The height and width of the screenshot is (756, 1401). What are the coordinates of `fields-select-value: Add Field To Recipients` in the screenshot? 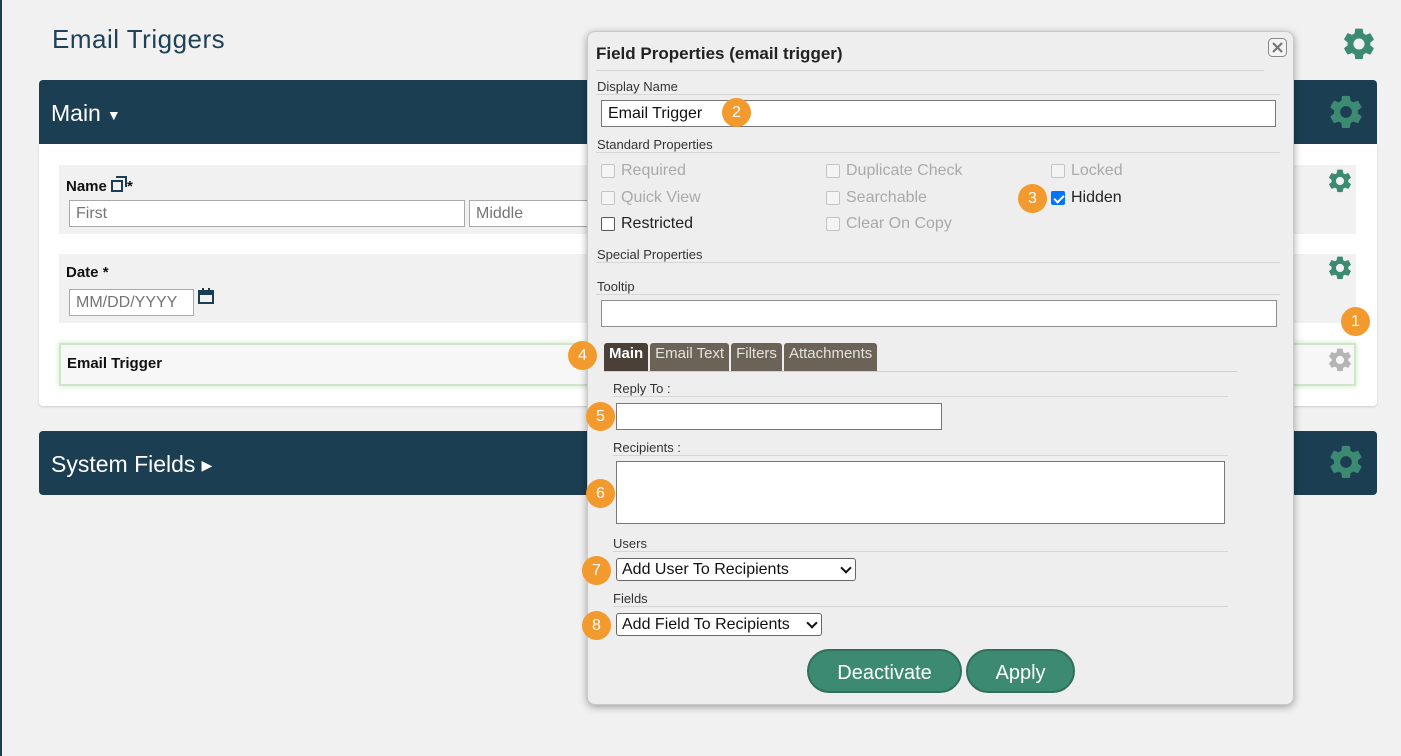 It's located at (706, 624).